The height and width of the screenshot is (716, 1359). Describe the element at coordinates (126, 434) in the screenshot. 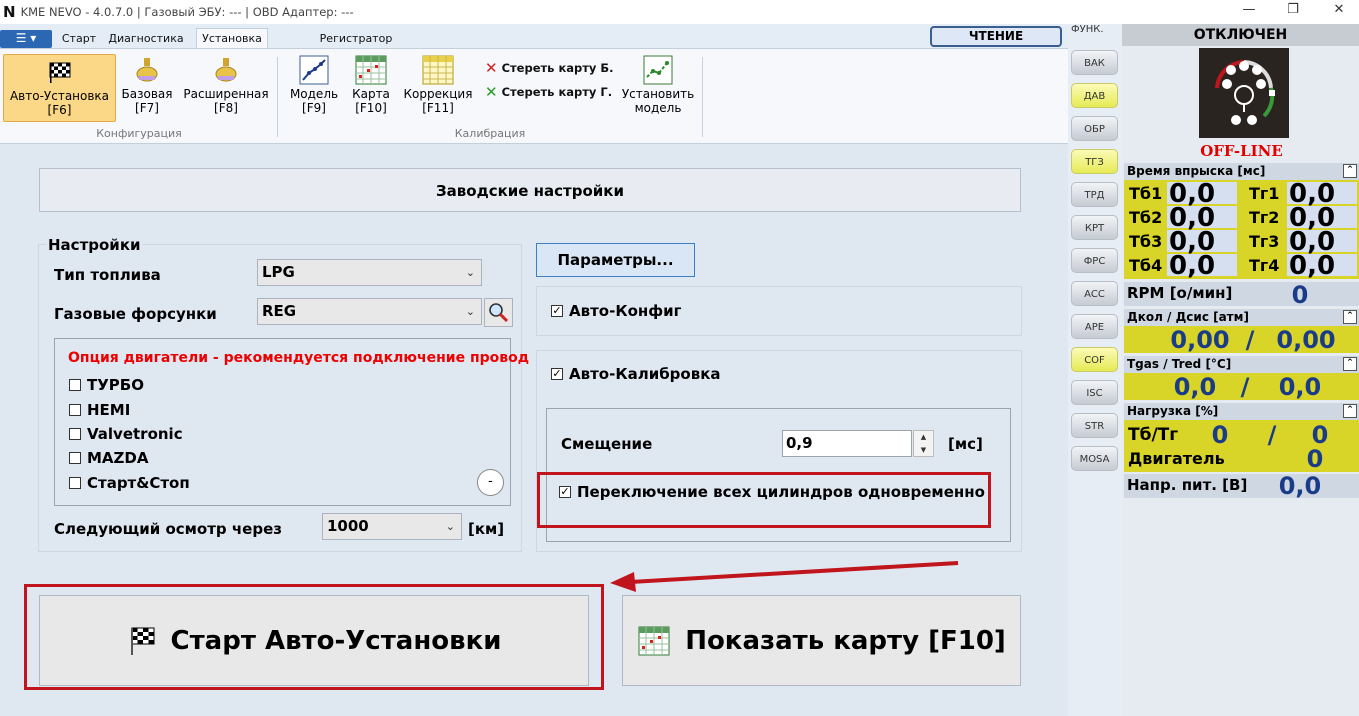

I see `option-valvetronic: Valvetronic` at that location.